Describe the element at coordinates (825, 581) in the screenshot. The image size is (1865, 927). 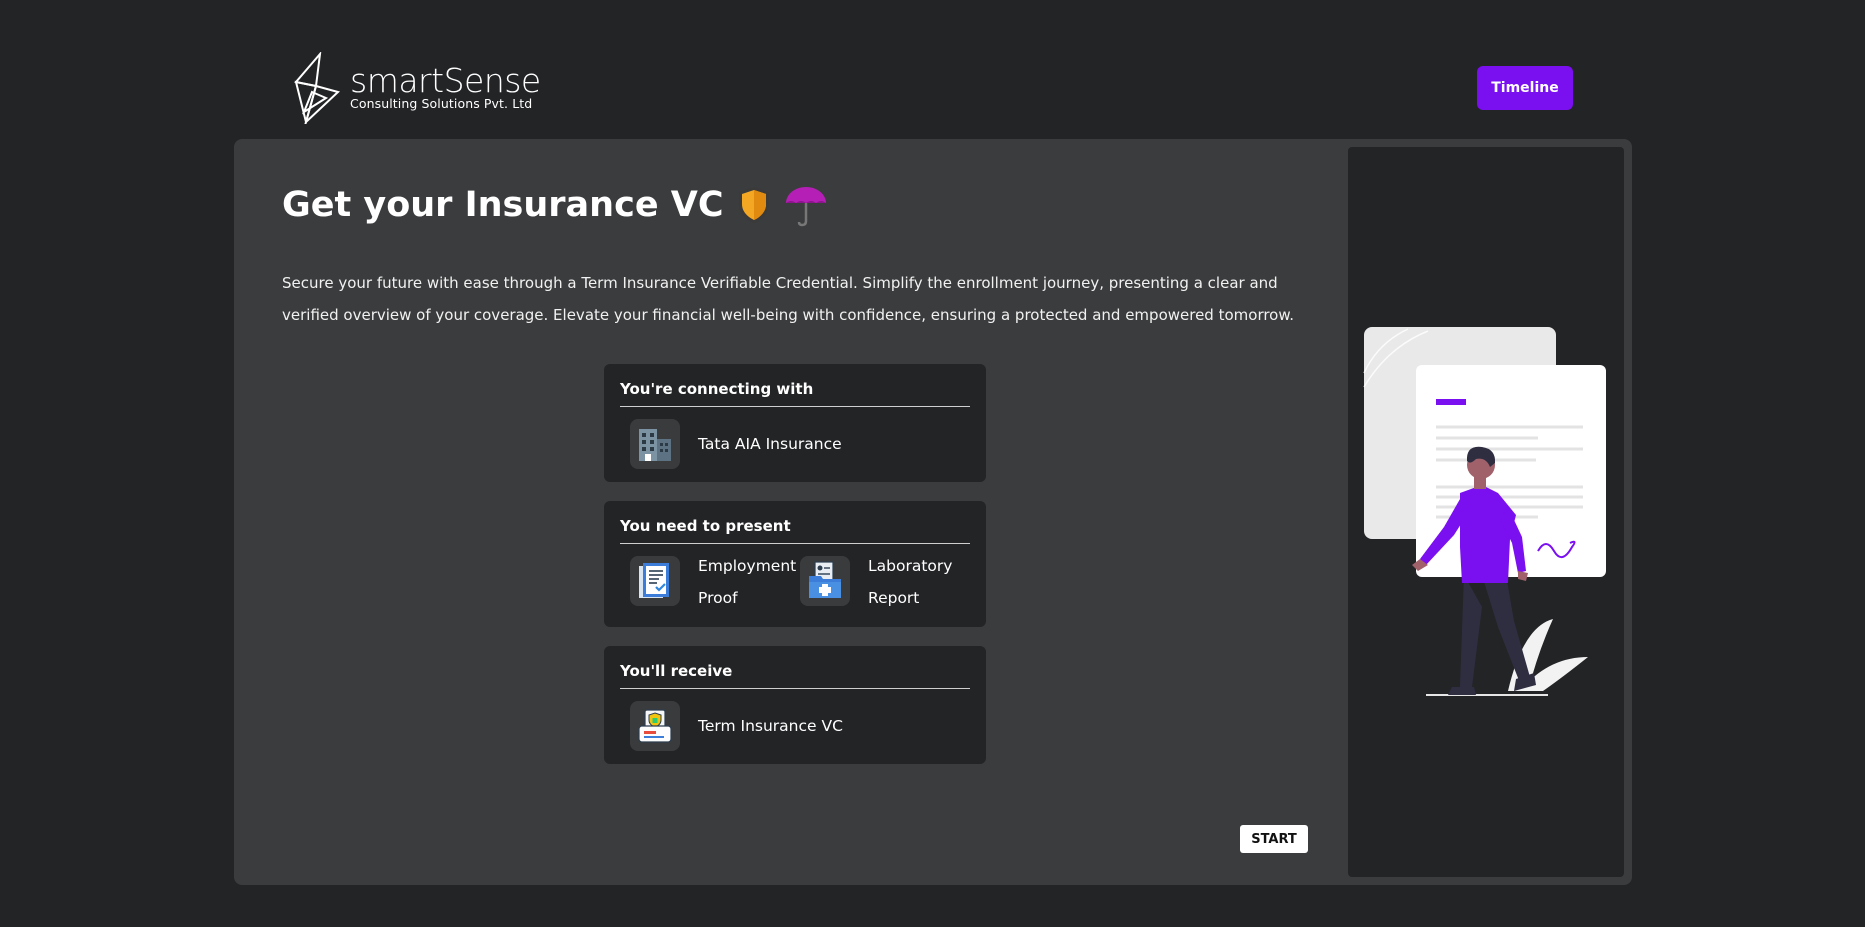
I see `medical-folder-icon` at that location.